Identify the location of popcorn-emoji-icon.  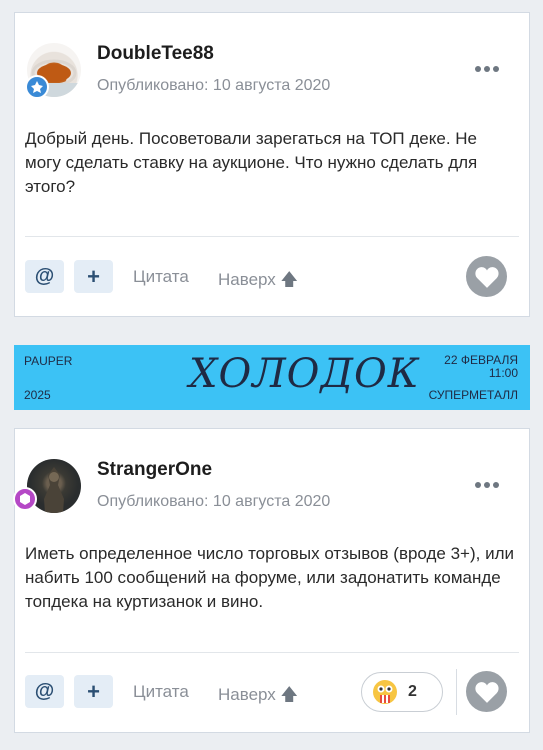
(385, 692).